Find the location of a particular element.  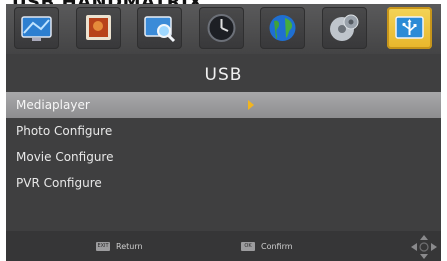

tab-tv is located at coordinates (36, 28).